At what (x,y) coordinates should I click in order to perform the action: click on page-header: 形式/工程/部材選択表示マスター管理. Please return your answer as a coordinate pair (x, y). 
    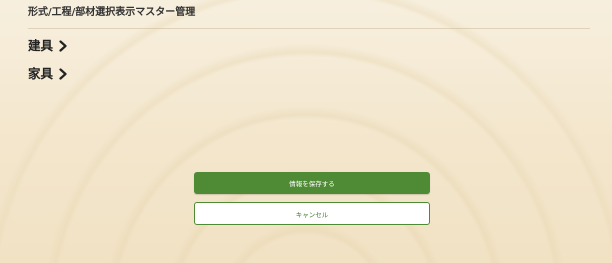
    Looking at the image, I should click on (309, 17).